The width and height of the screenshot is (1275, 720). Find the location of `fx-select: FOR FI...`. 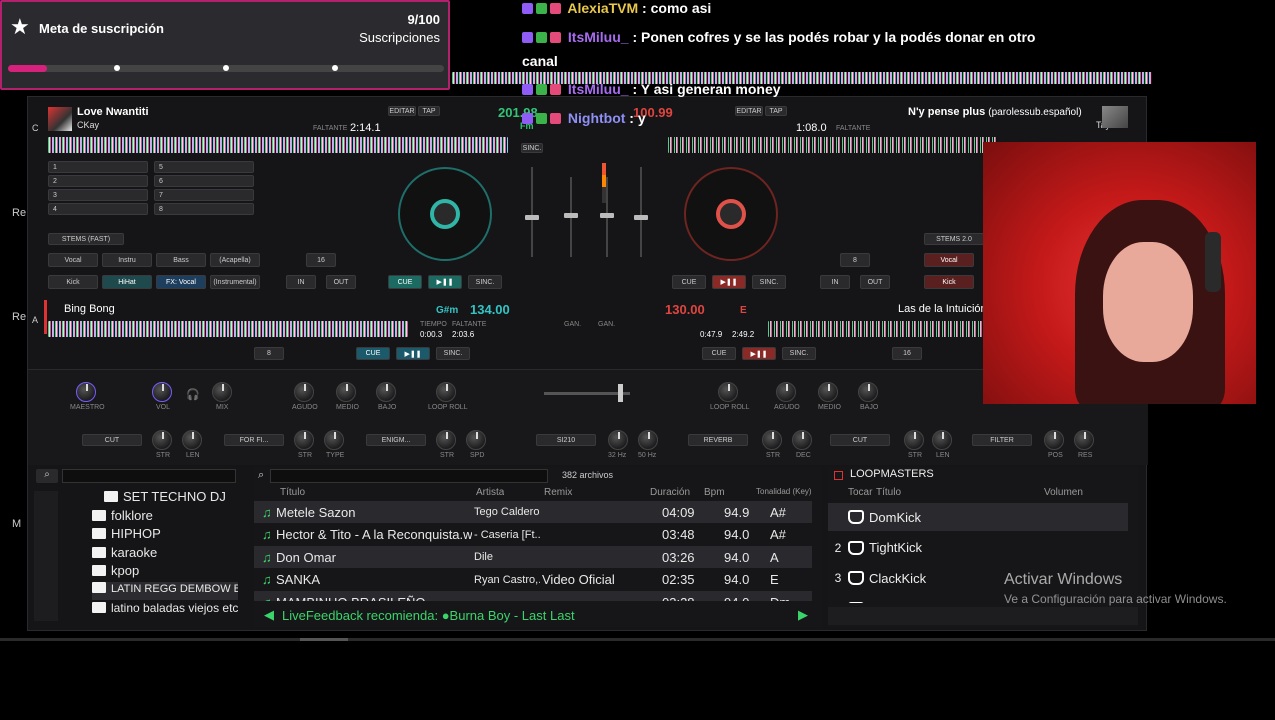

fx-select: FOR FI... is located at coordinates (254, 440).